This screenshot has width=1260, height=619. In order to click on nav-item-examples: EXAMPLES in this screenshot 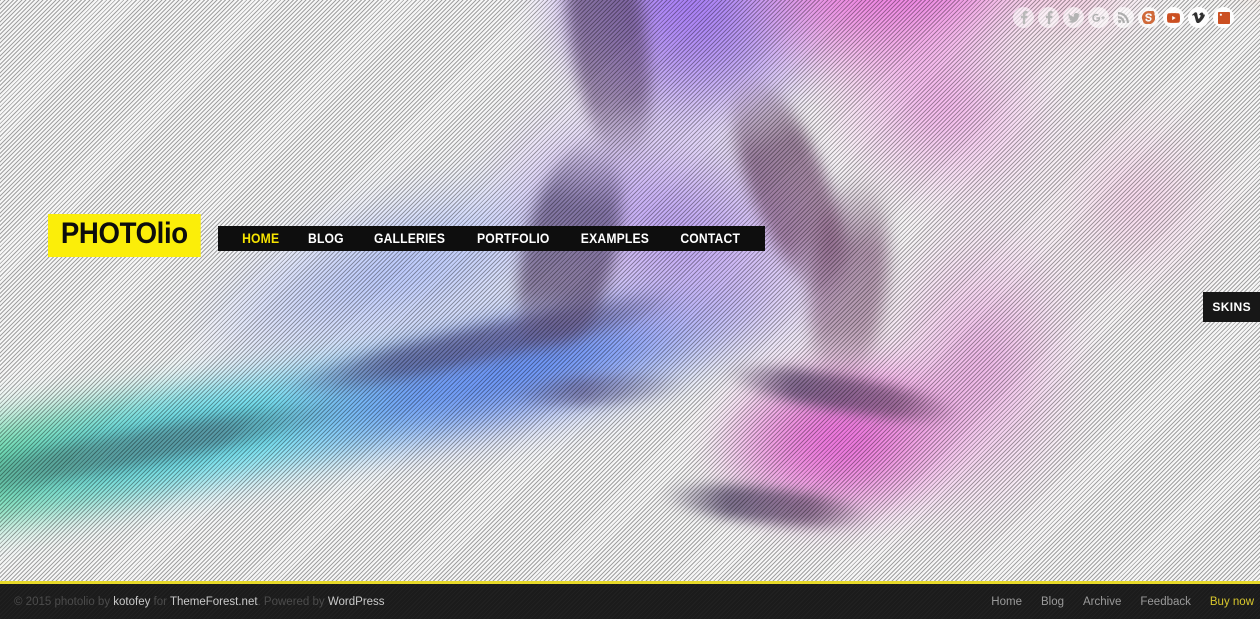, I will do `click(615, 238)`.